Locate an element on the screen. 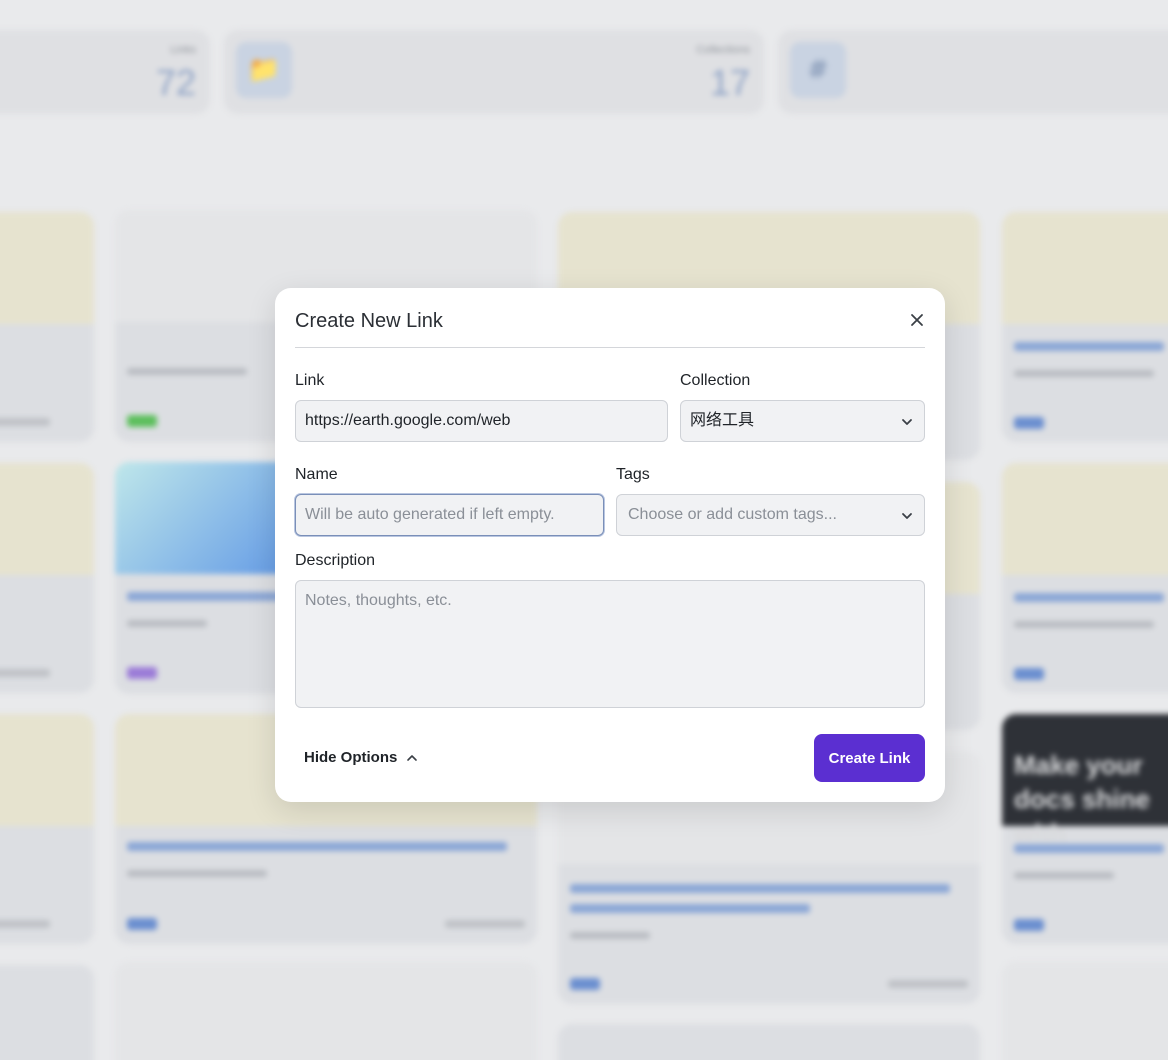  tags-label: Tags is located at coordinates (633, 474).